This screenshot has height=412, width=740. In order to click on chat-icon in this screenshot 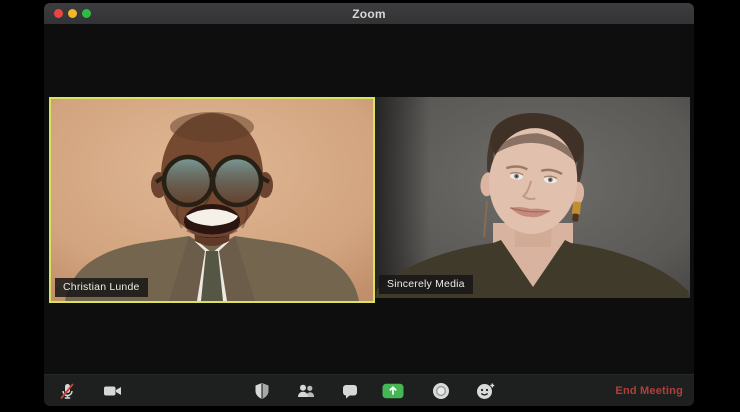, I will do `click(350, 391)`.